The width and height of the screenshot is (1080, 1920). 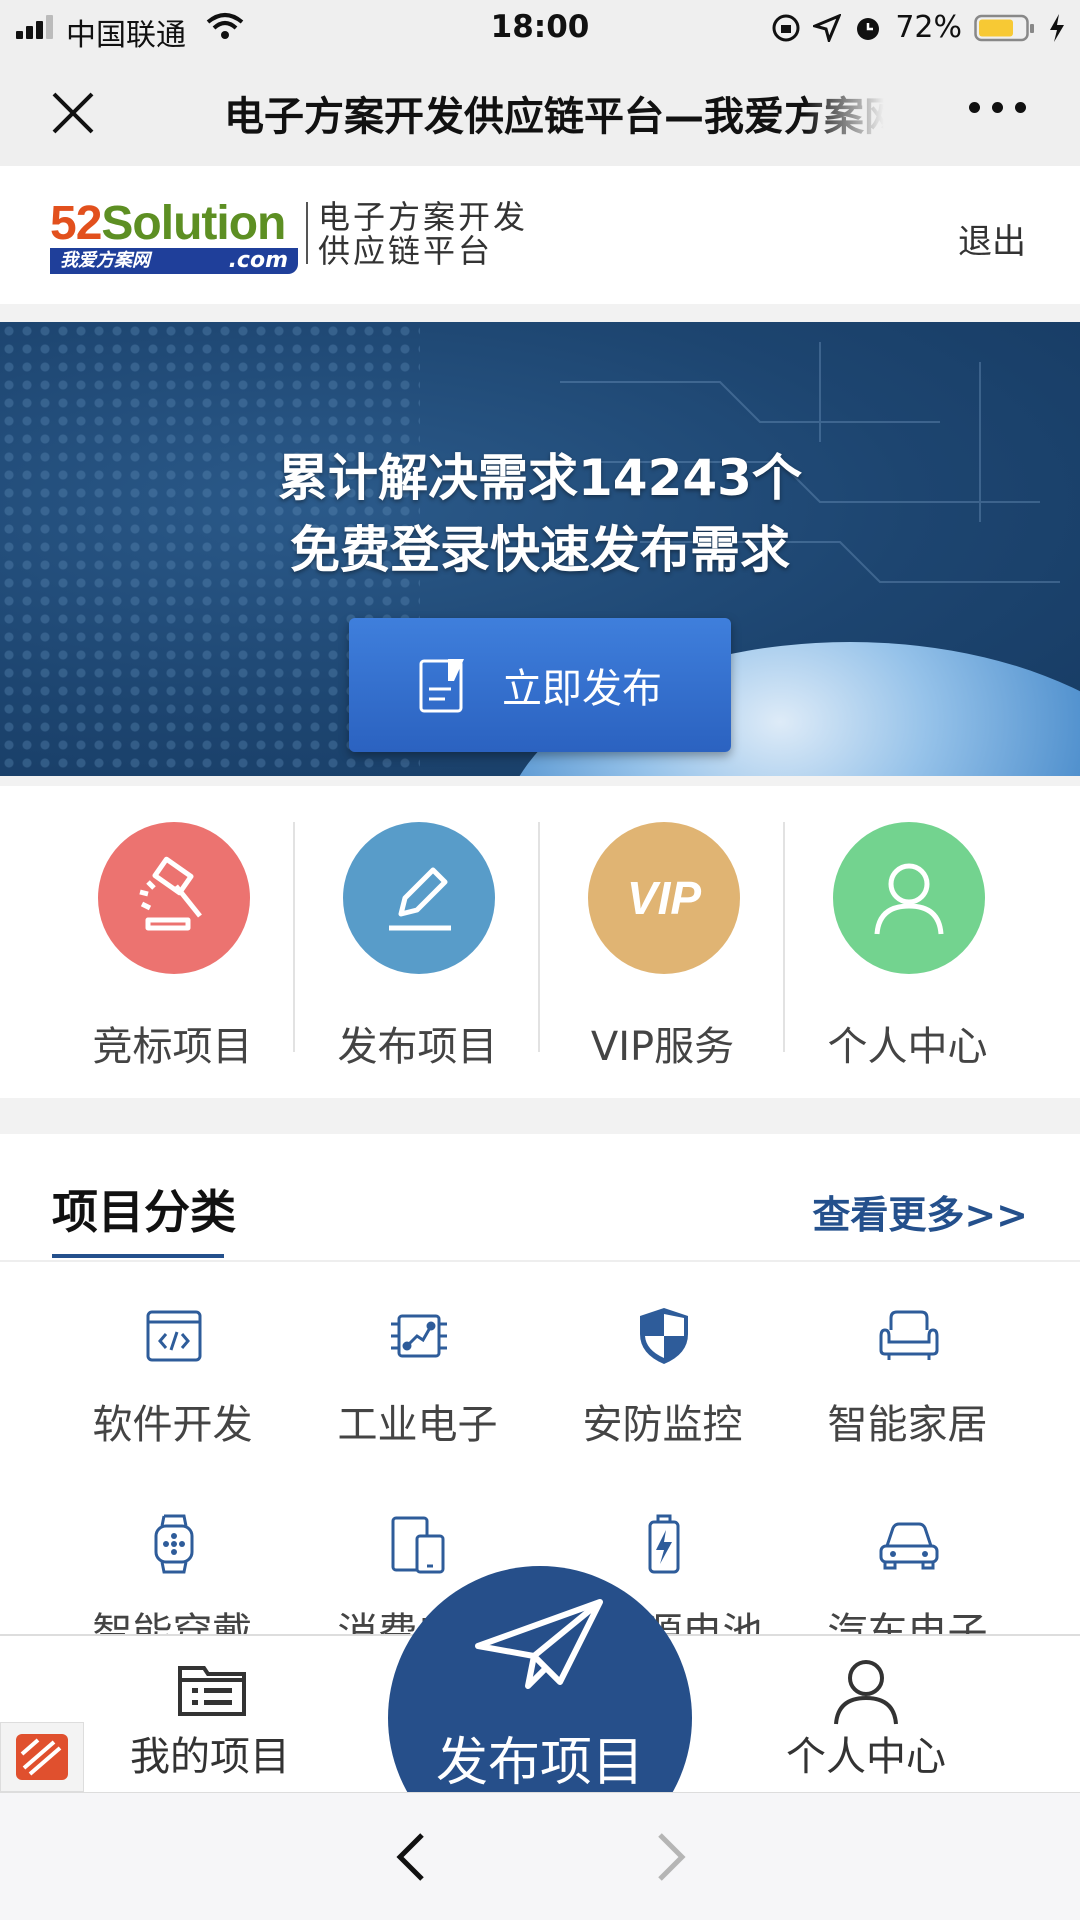 What do you see at coordinates (907, 1047) in the screenshot?
I see `quick-label: 个人中心` at bounding box center [907, 1047].